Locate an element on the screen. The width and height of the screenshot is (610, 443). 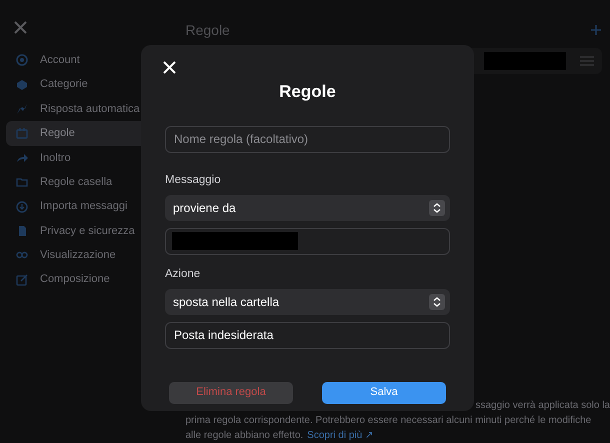
page-title: Regole is located at coordinates (207, 30).